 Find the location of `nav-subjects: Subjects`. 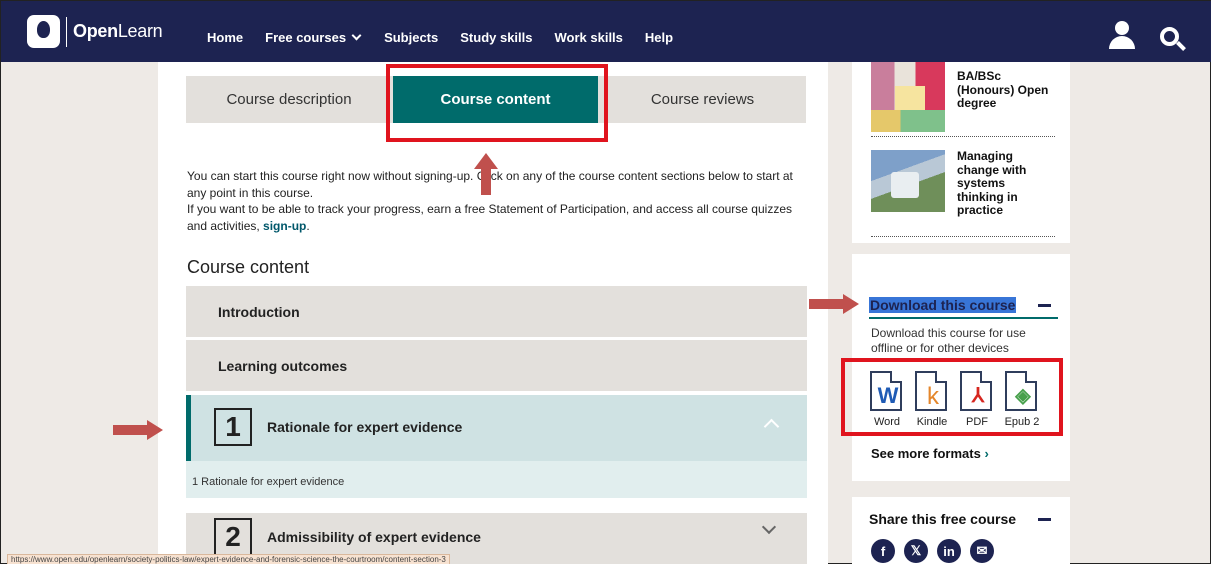

nav-subjects: Subjects is located at coordinates (411, 37).